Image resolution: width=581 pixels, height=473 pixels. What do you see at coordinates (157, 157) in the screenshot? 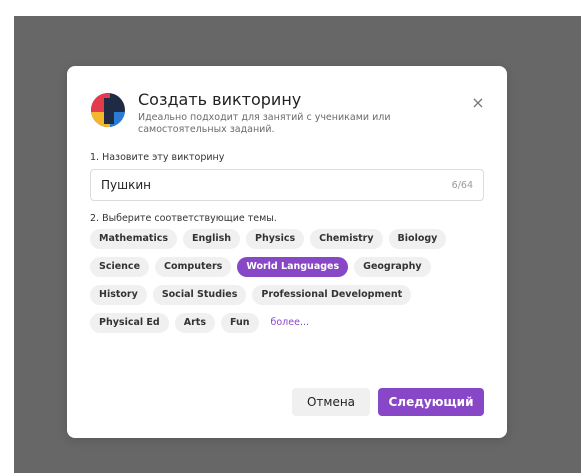
I see `quiz-name-label: 1. Назовите эту викторину` at bounding box center [157, 157].